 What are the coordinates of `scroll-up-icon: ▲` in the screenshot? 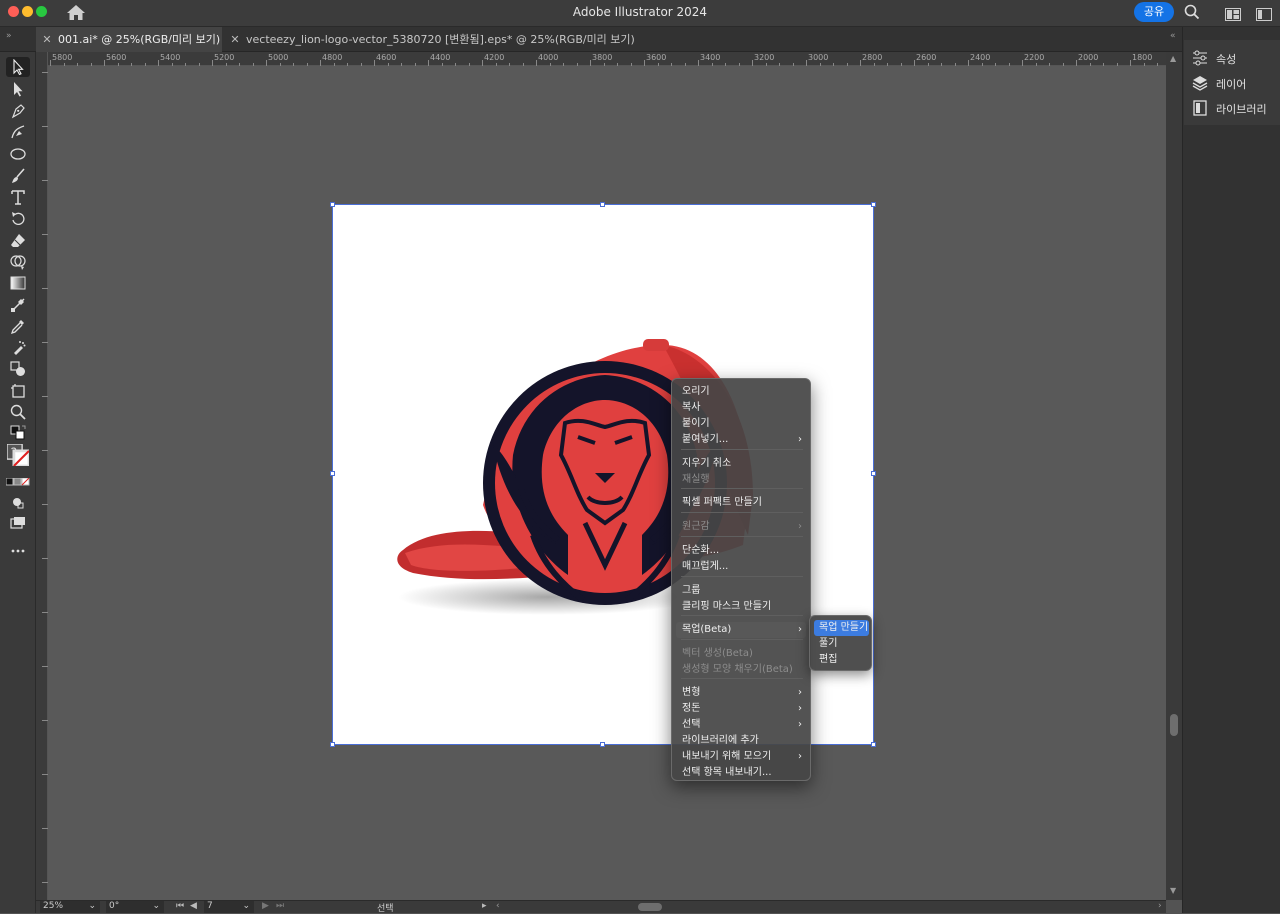 It's located at (1173, 58).